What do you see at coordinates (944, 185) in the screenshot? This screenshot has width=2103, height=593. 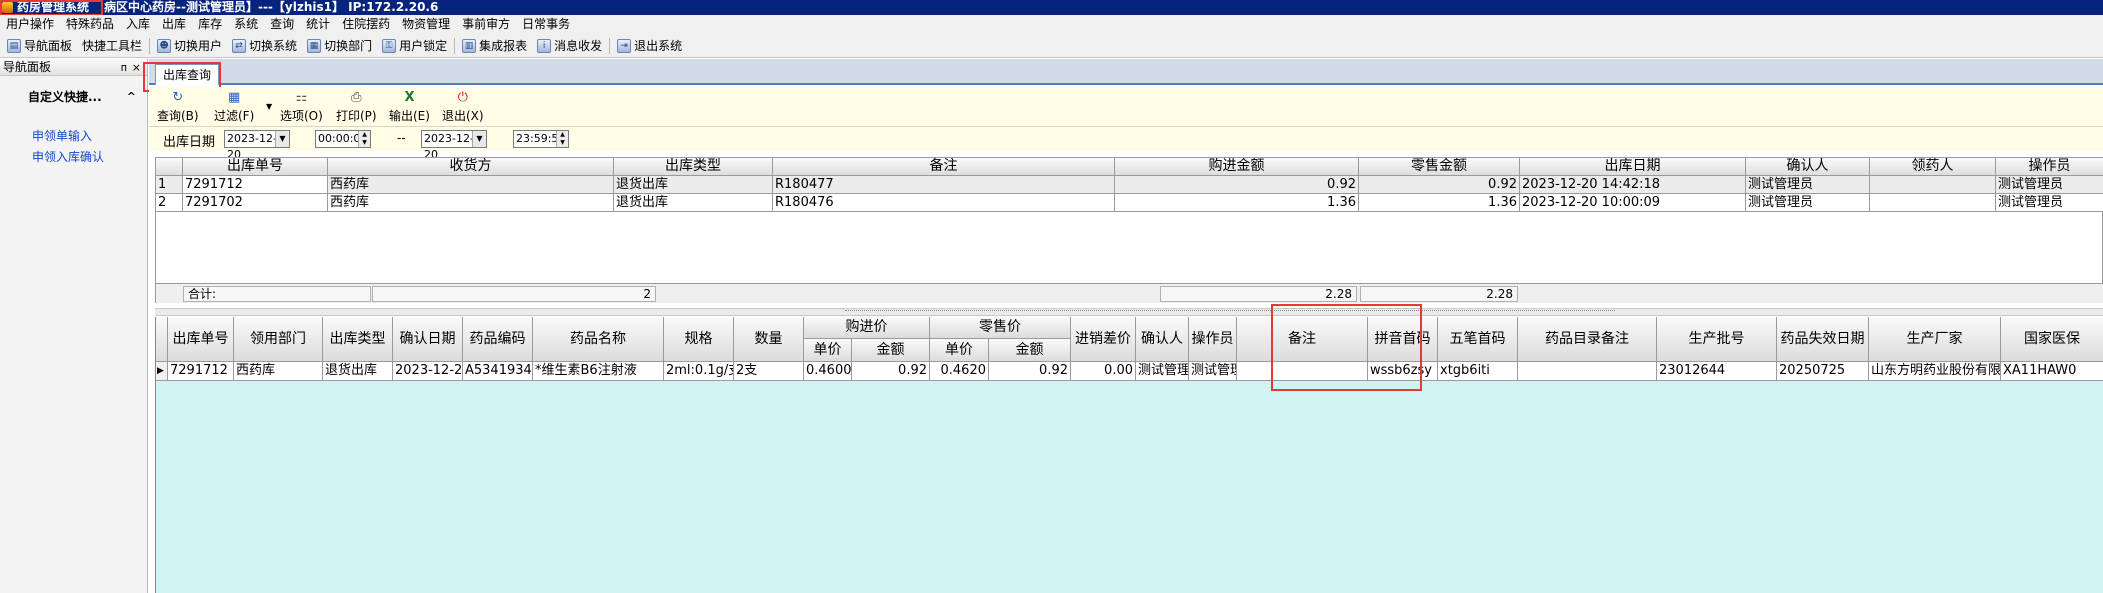 I see `cell-remark: R180477` at bounding box center [944, 185].